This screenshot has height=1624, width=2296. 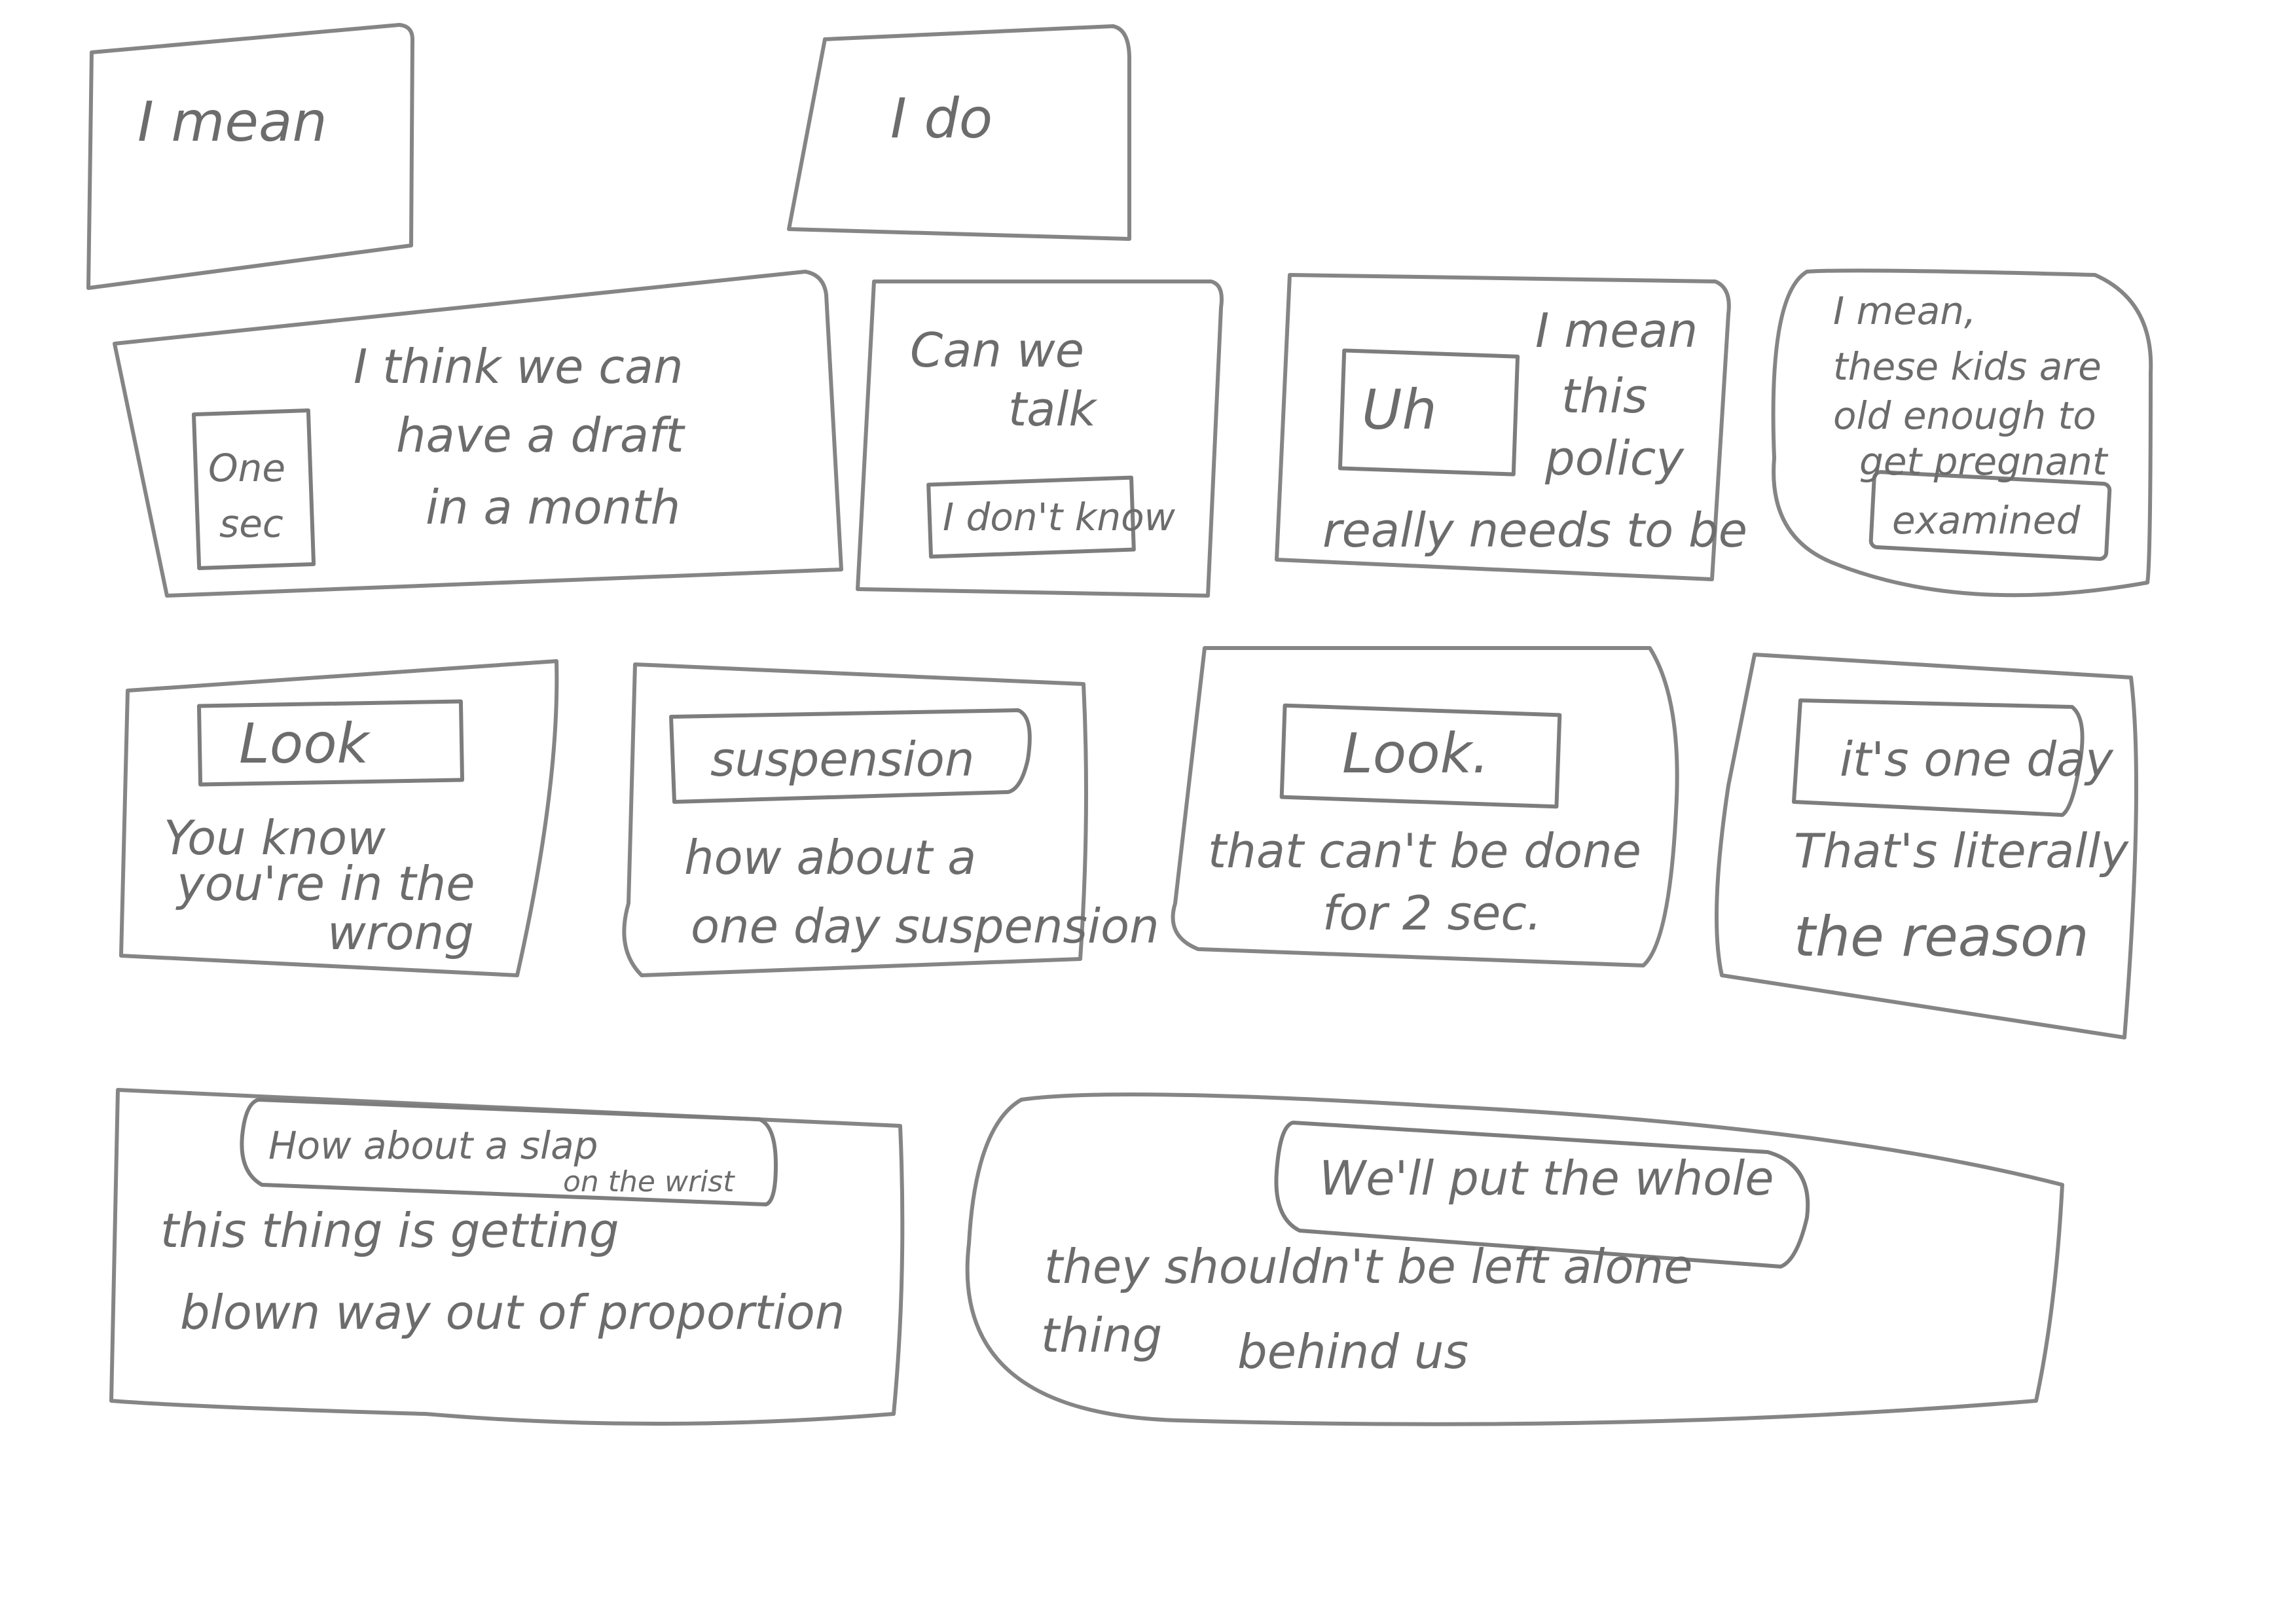 I want to click on panel-3-inset-2: sec, so click(x=251, y=523).